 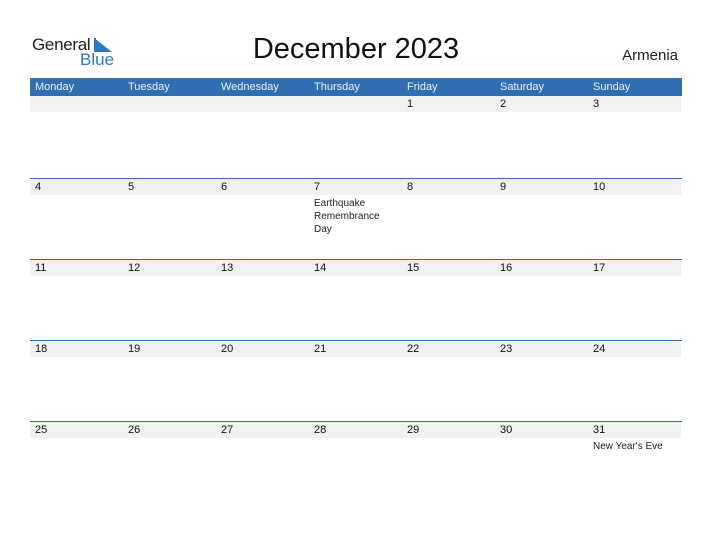 I want to click on day-cell: 5, so click(x=169, y=219).